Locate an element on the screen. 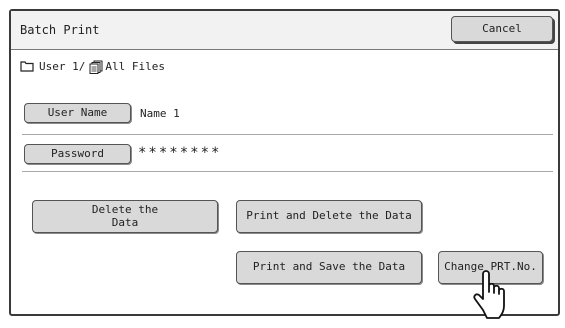 The width and height of the screenshot is (565, 328). delete-data-button: Delete the Data is located at coordinates (125, 216).